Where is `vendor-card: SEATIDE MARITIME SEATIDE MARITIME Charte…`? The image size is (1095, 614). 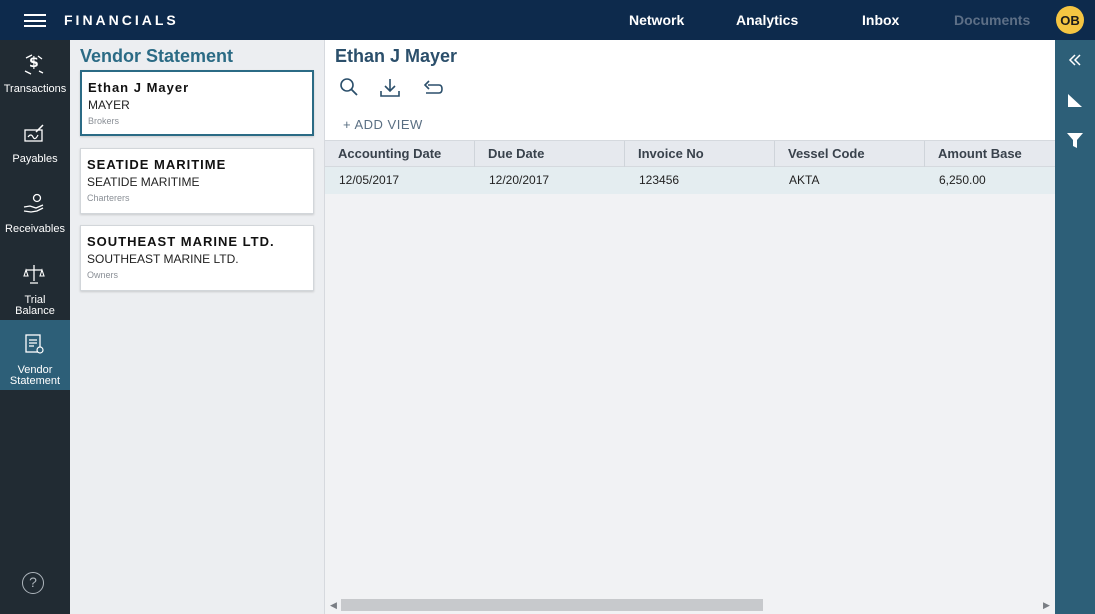 vendor-card: SEATIDE MARITIME SEATIDE MARITIME Charte… is located at coordinates (197, 181).